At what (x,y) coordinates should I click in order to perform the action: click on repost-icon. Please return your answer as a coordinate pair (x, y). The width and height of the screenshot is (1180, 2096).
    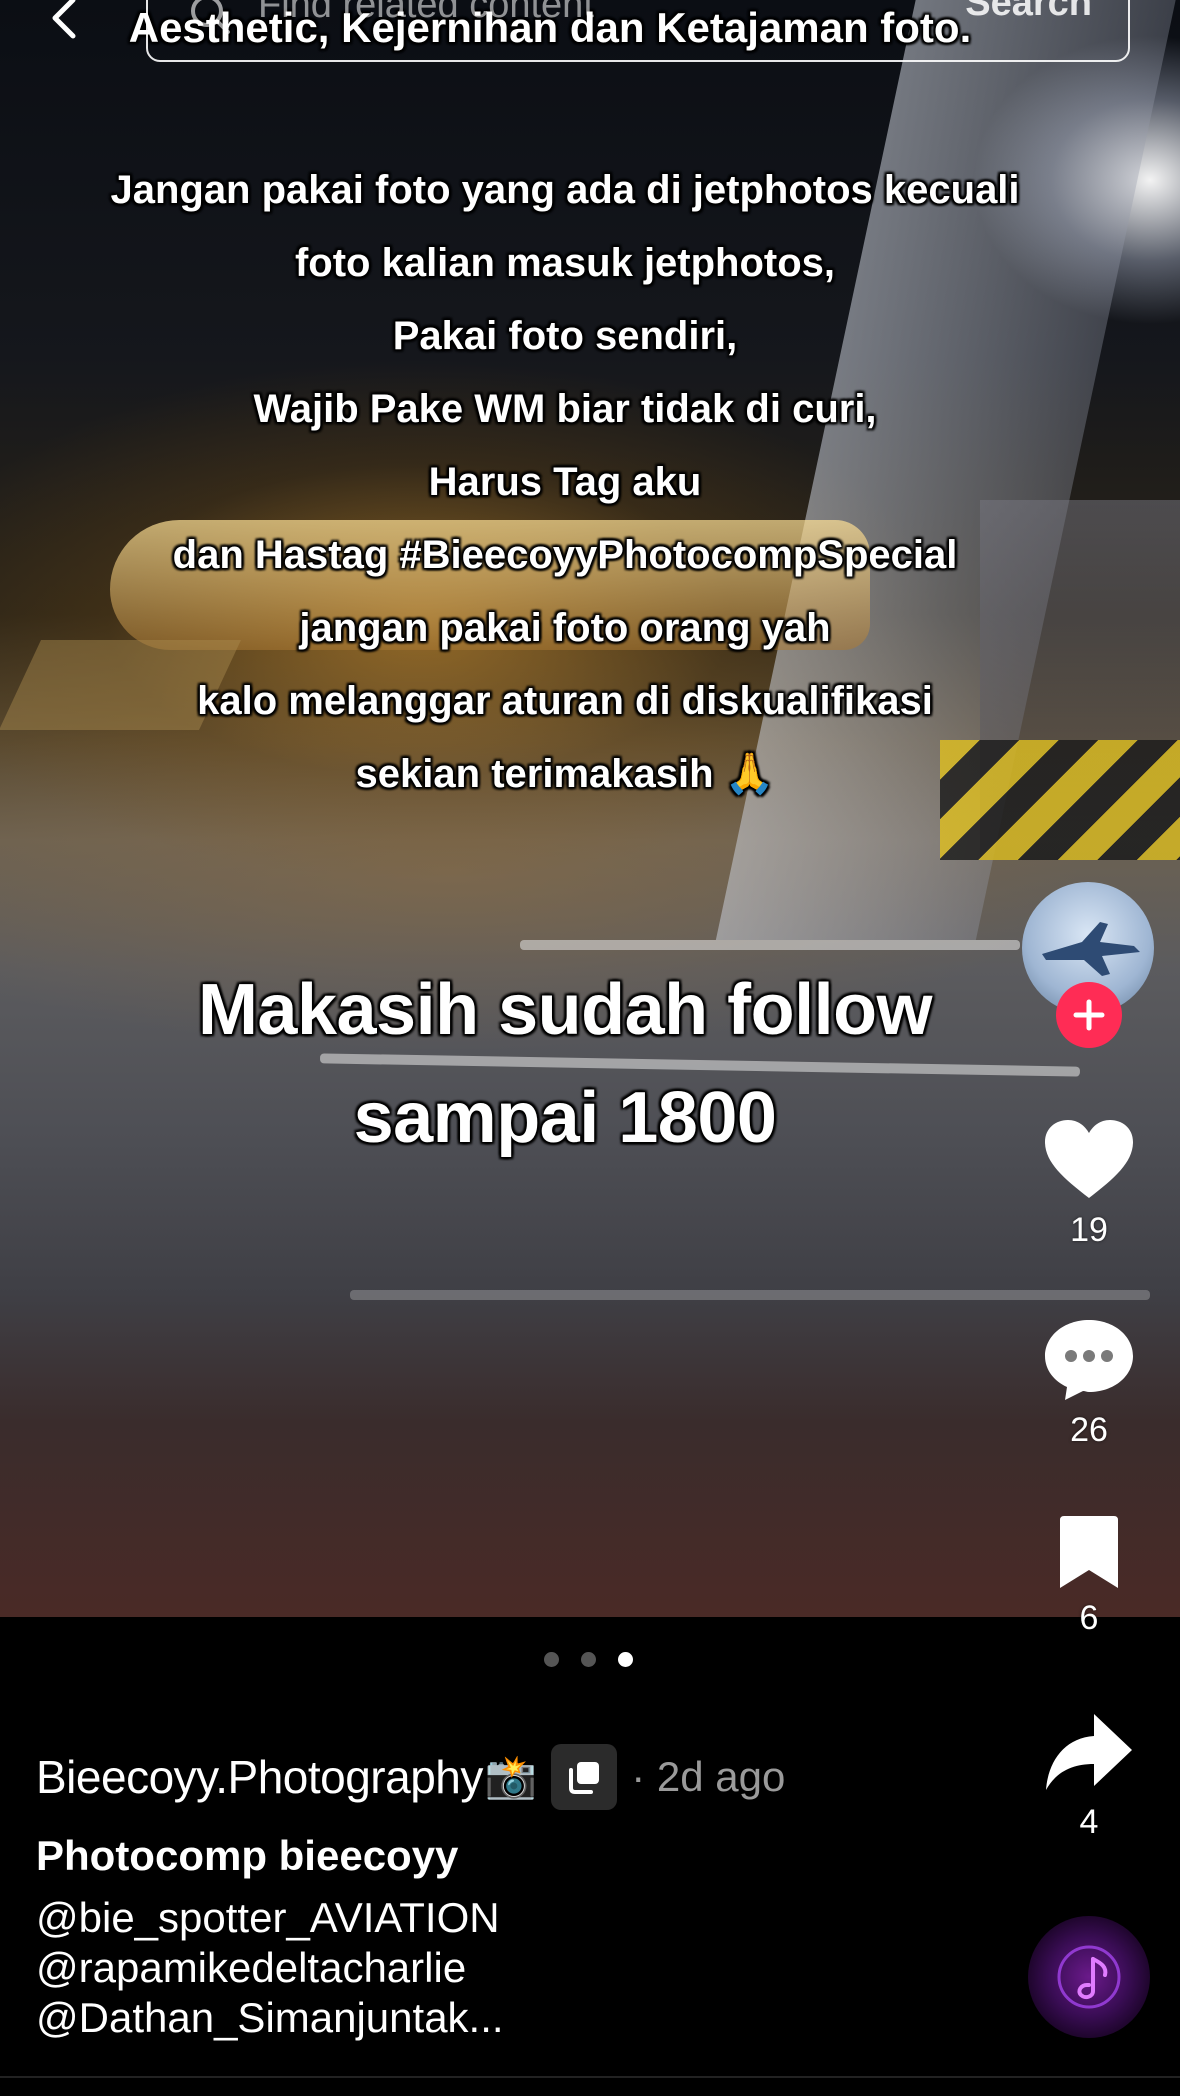
    Looking at the image, I should click on (584, 1778).